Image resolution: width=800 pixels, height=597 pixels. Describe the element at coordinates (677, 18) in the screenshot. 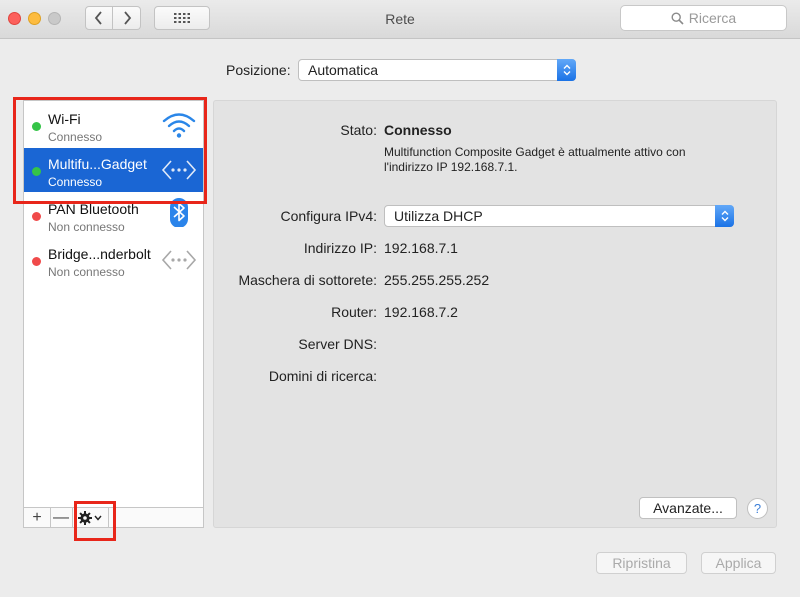

I see `search-icon` at that location.